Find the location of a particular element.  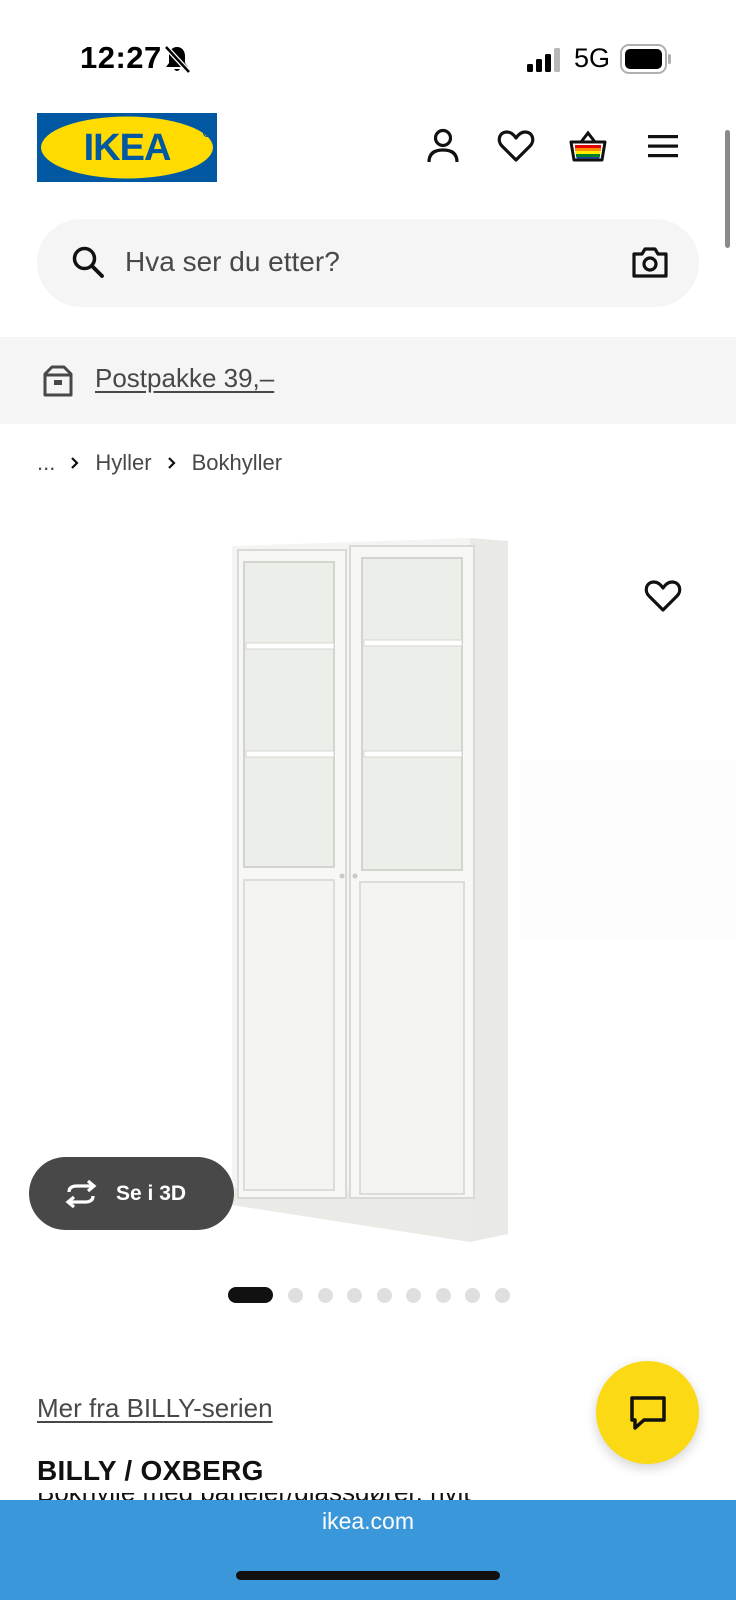

chat-button is located at coordinates (647, 1412).